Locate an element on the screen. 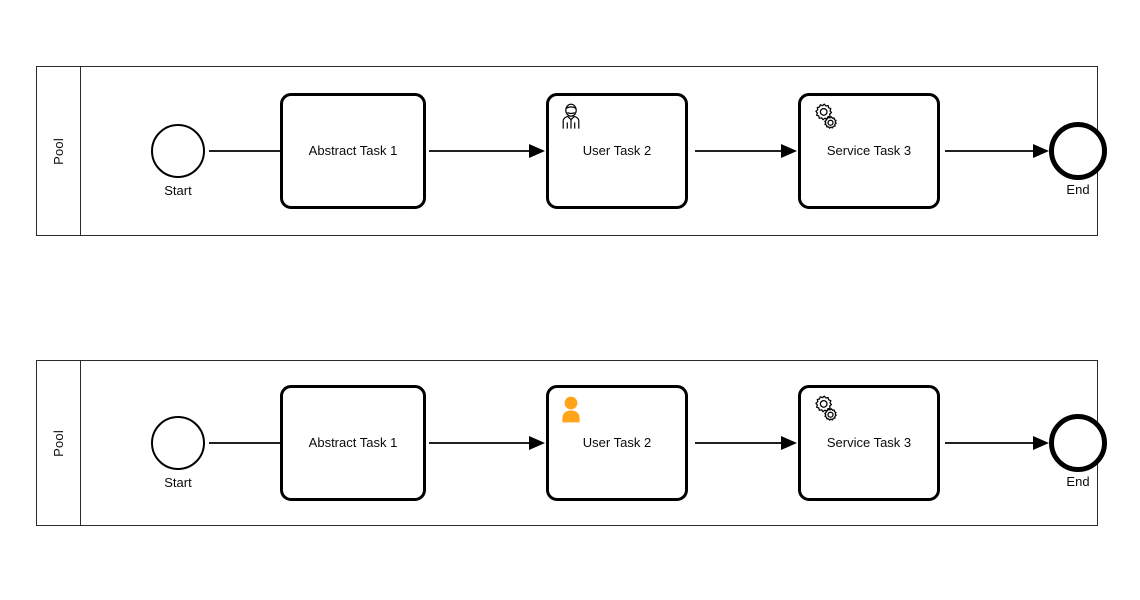 The width and height of the screenshot is (1140, 600). user-solid-orange-icon is located at coordinates (571, 409).